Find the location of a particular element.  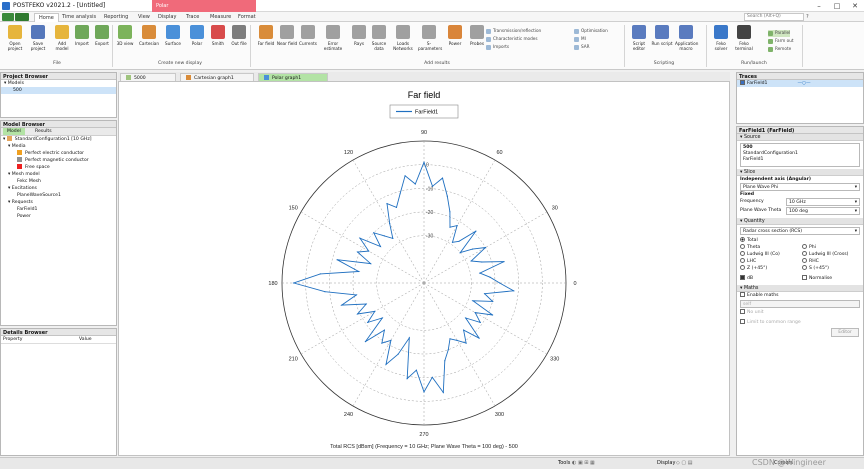

far-field-button: Far field is located at coordinates (266, 42).